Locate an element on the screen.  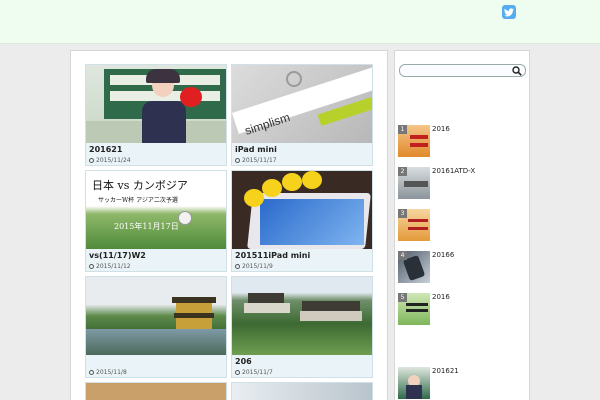
article-card: 201511iPad mini 2015/11/9 is located at coordinates (302, 221).